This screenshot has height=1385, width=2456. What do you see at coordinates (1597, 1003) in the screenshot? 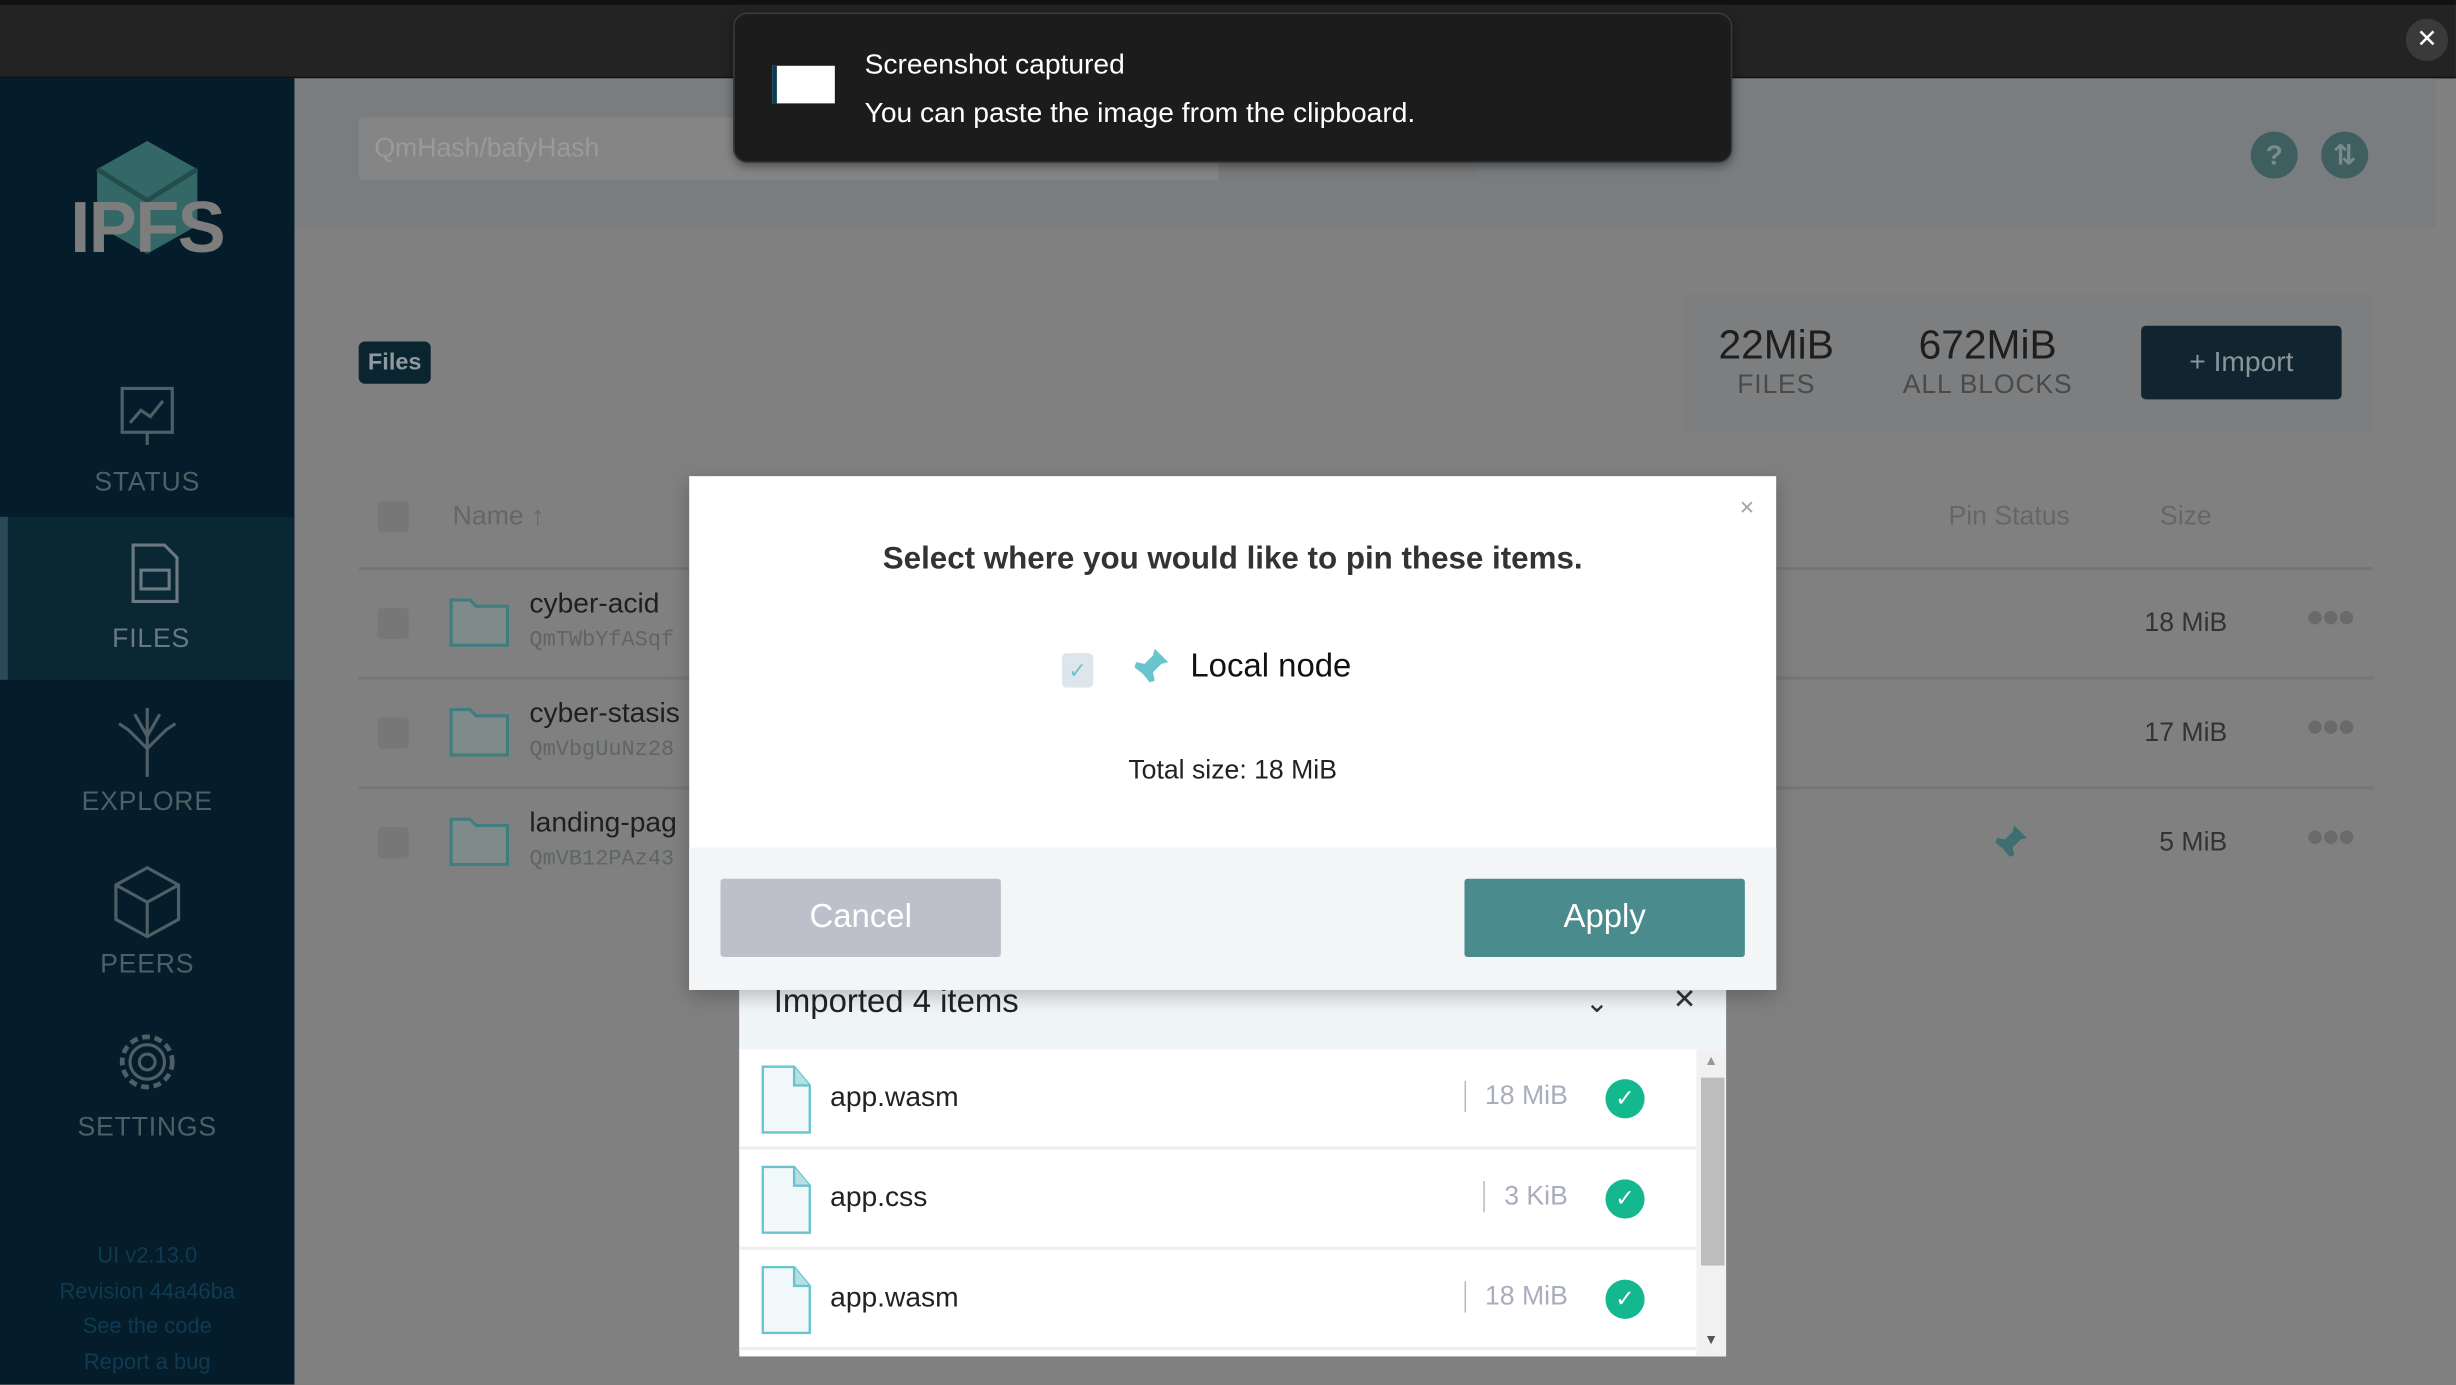
I see `chevron-down-icon: ⌄` at bounding box center [1597, 1003].